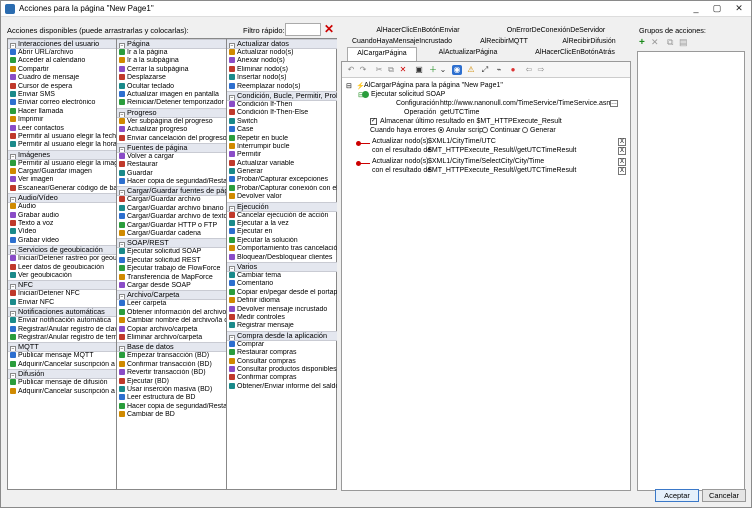  Describe the element at coordinates (62, 86) in the screenshot. I see `action-item-cursor-de-espera: Cursor de espera` at that location.